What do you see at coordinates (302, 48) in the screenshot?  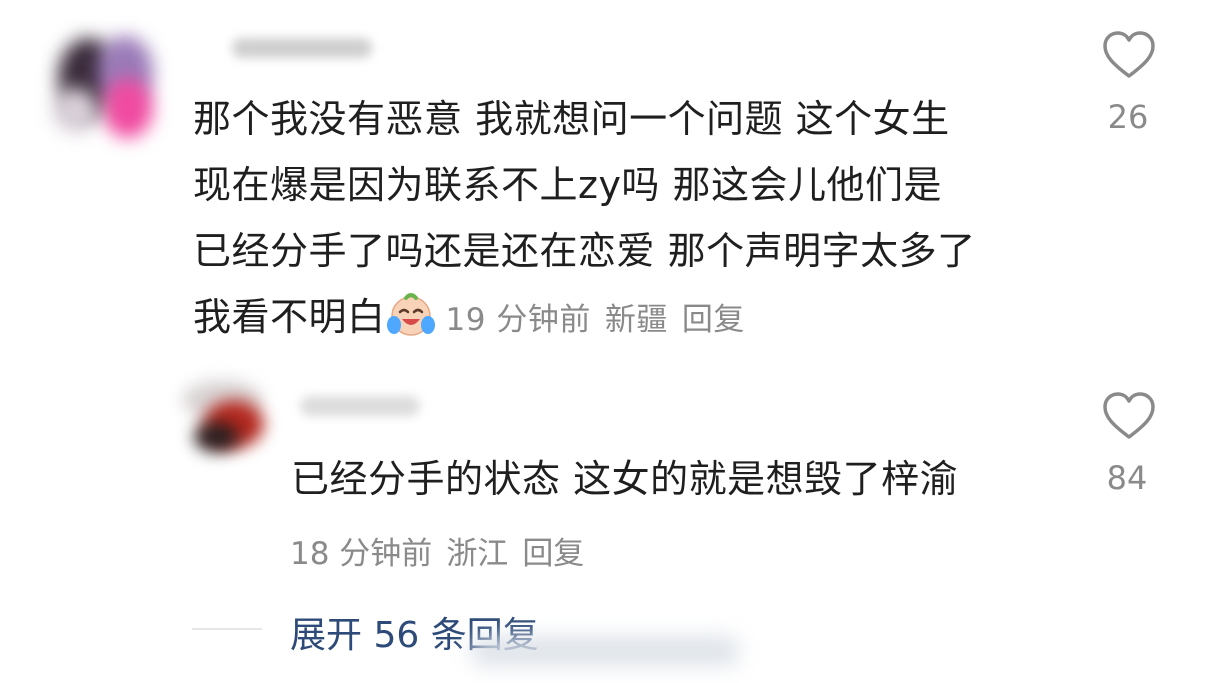 I see `commenter-name` at bounding box center [302, 48].